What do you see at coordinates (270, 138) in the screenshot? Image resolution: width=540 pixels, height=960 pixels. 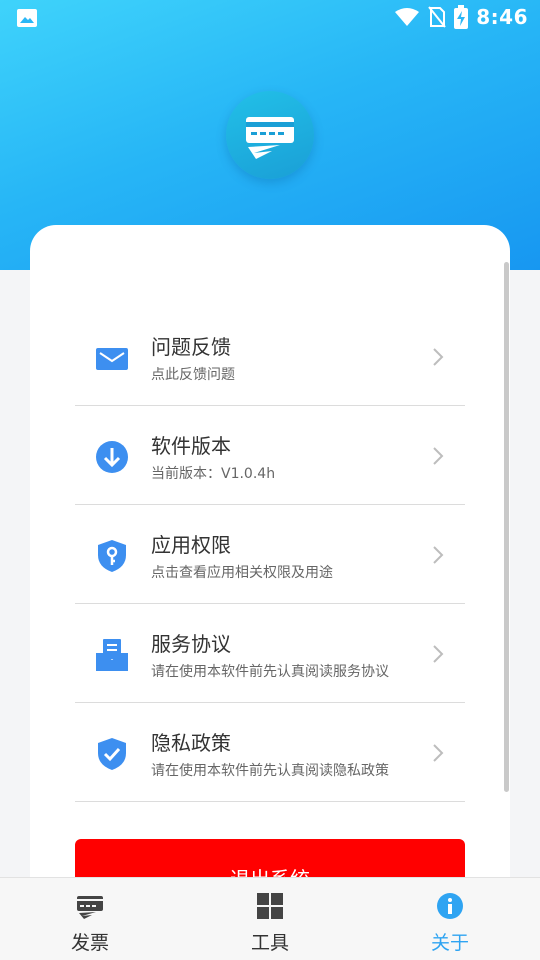 I see `invoice-logo-icon` at bounding box center [270, 138].